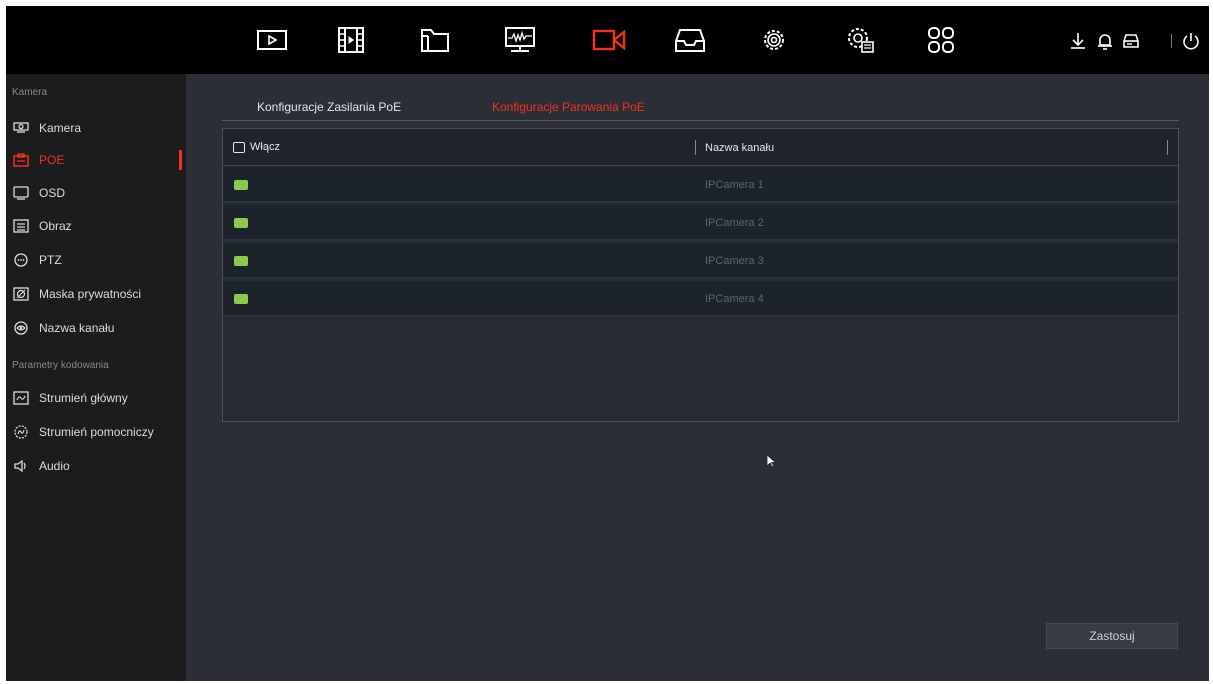 Image resolution: width=1213 pixels, height=684 pixels. What do you see at coordinates (55, 226) in the screenshot?
I see `sidebar-item-label: Obraz` at bounding box center [55, 226].